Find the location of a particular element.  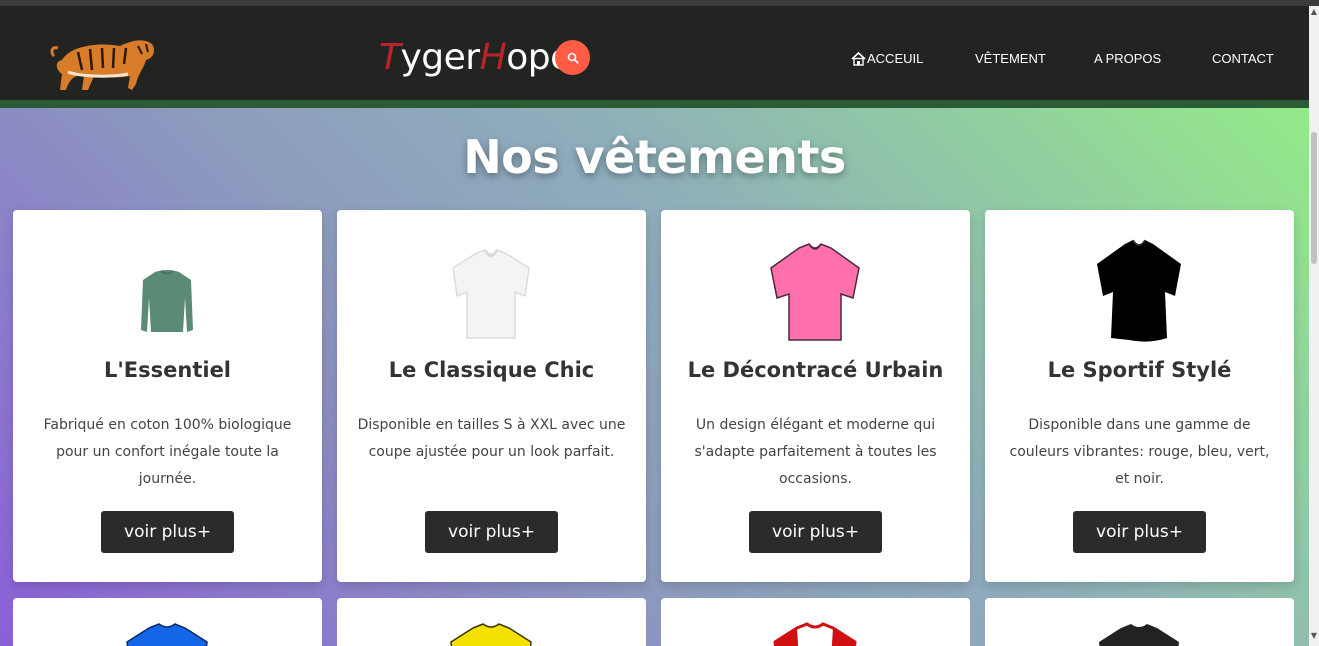

product-name: Le Décontracé Urbain is located at coordinates (815, 370).